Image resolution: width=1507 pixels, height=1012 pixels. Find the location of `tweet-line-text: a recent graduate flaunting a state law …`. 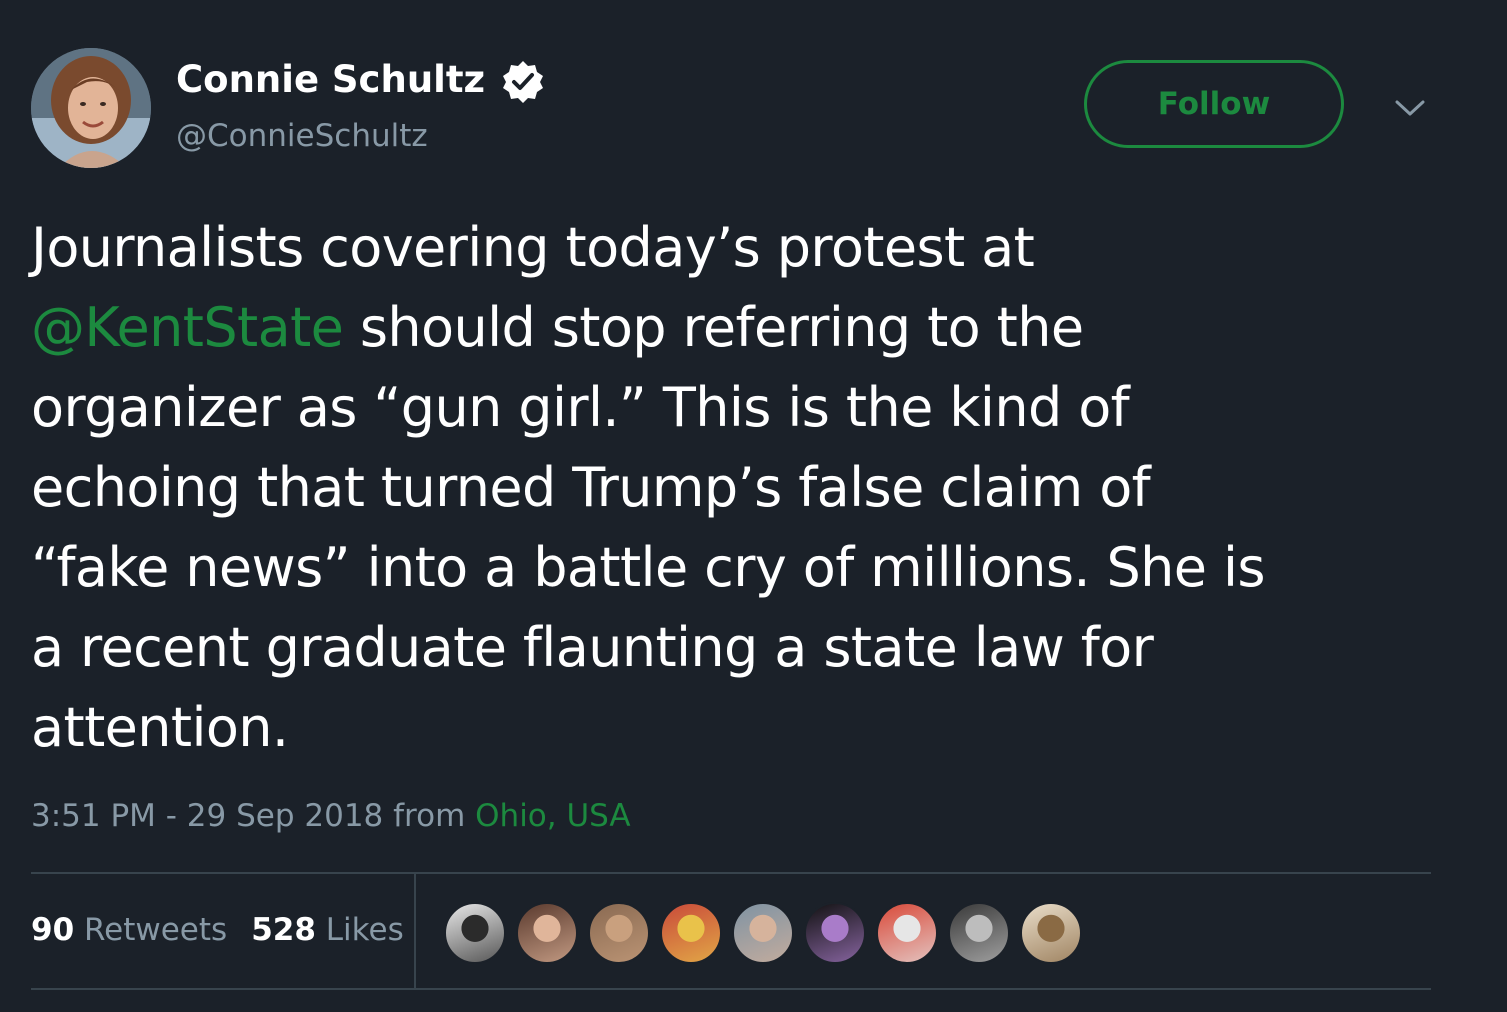

tweet-line-text: a recent graduate flaunting a state law … is located at coordinates (592, 647).